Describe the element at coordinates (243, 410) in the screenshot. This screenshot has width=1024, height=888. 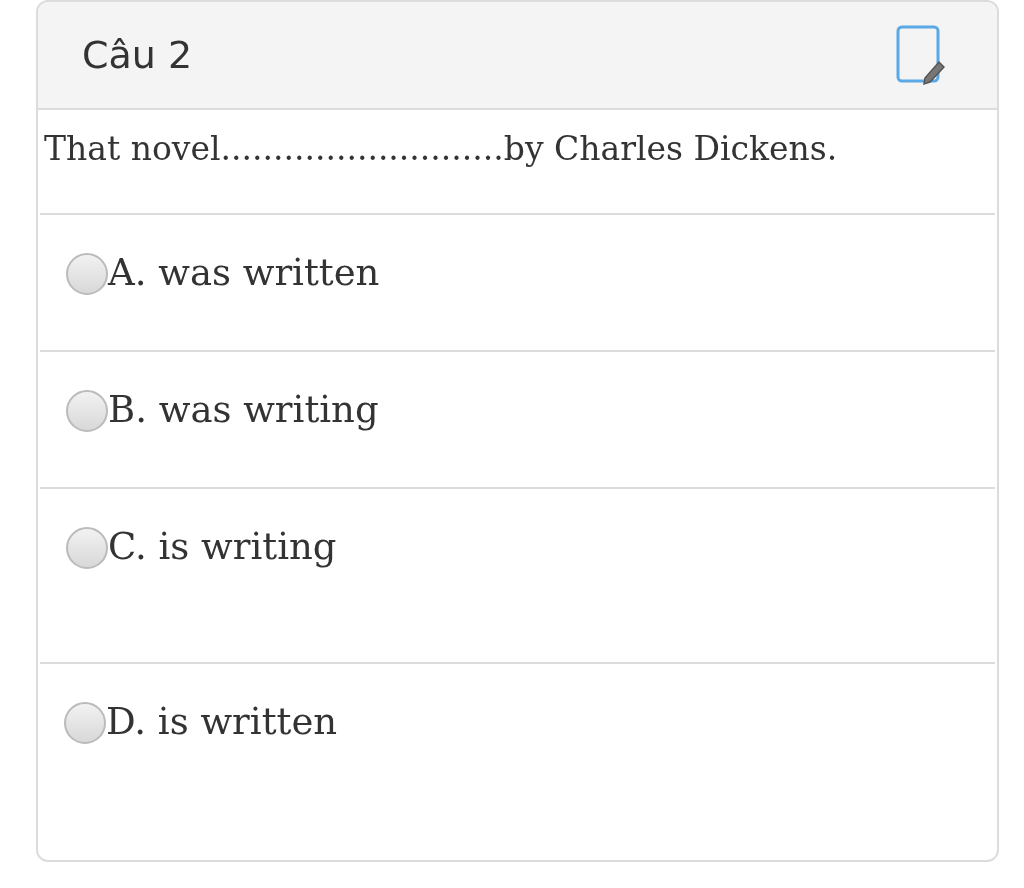
I see `option-label: B. was writing` at that location.